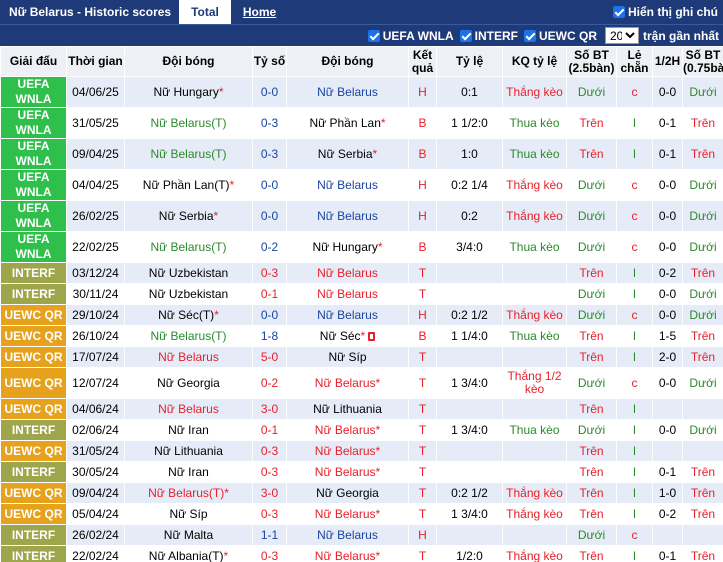  I want to click on home-team-cell: Nữ Albania(T)*, so click(188, 553).